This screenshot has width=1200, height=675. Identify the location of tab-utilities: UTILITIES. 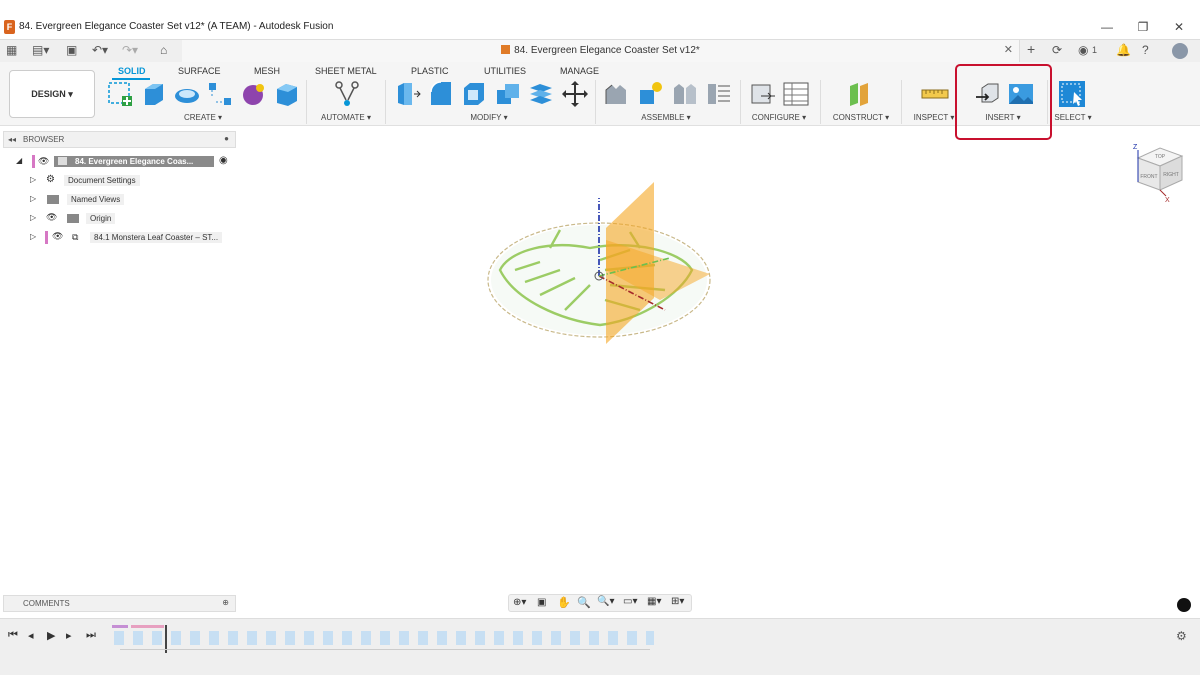
(505, 71).